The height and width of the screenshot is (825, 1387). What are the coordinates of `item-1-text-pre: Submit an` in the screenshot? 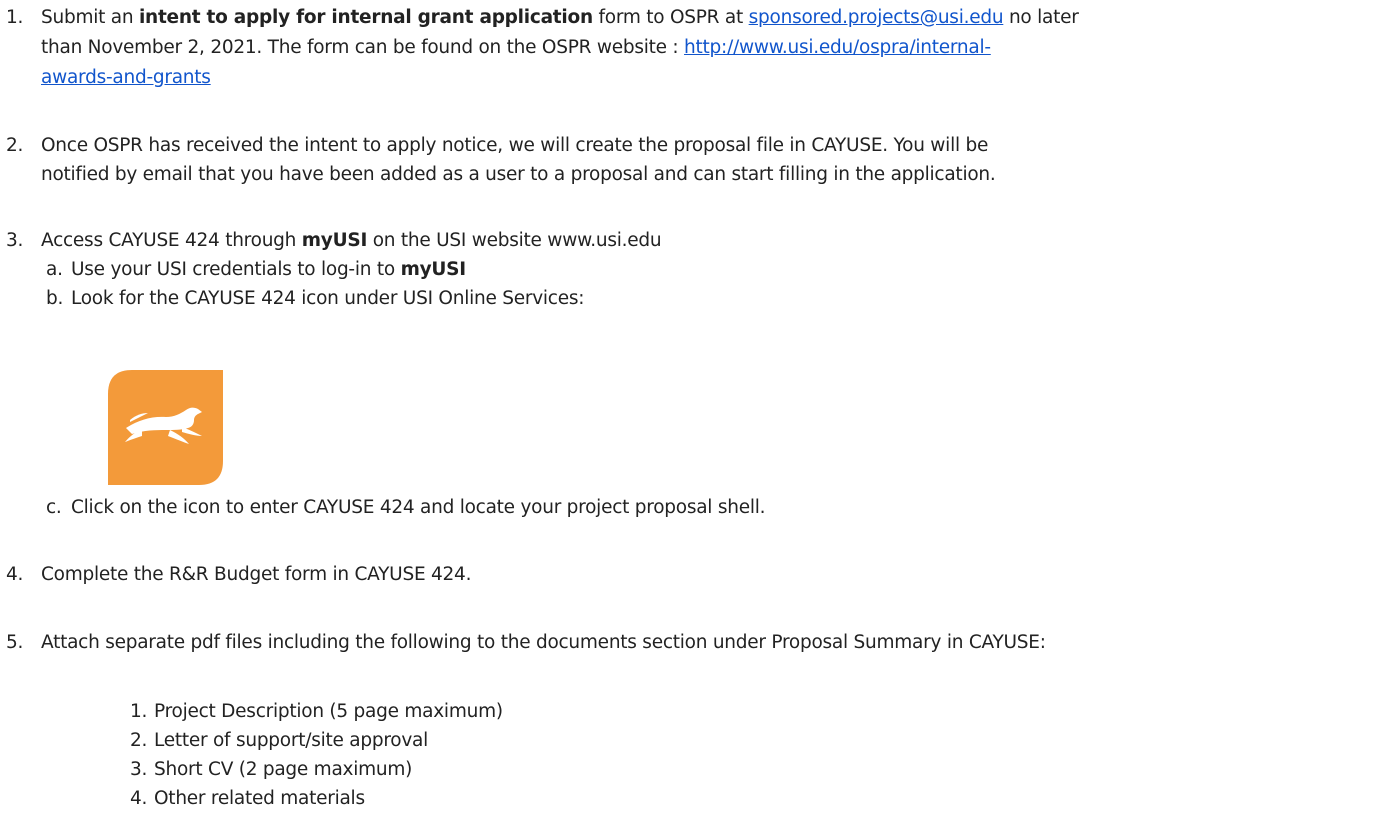 It's located at (90, 17).